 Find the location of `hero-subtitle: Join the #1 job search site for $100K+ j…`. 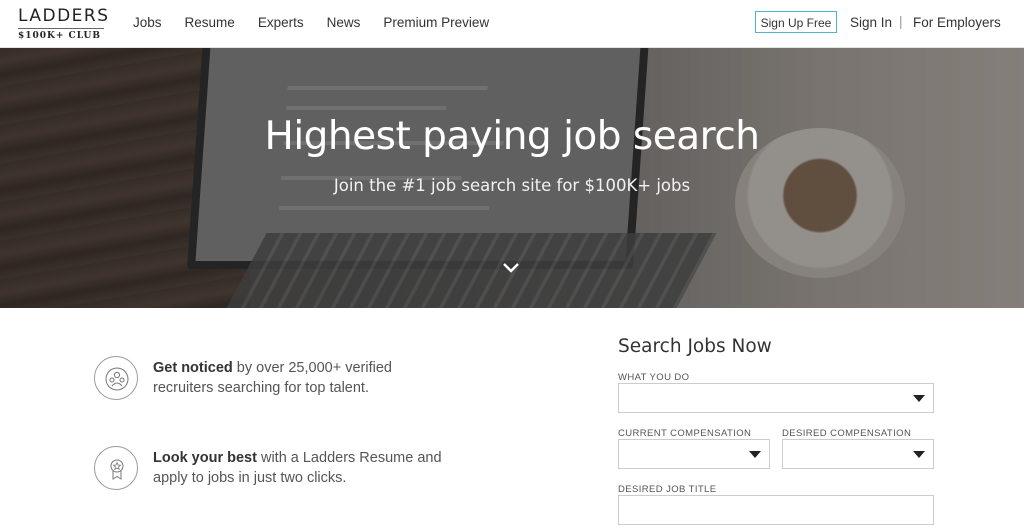

hero-subtitle: Join the #1 job search site for $100K+ j… is located at coordinates (512, 185).